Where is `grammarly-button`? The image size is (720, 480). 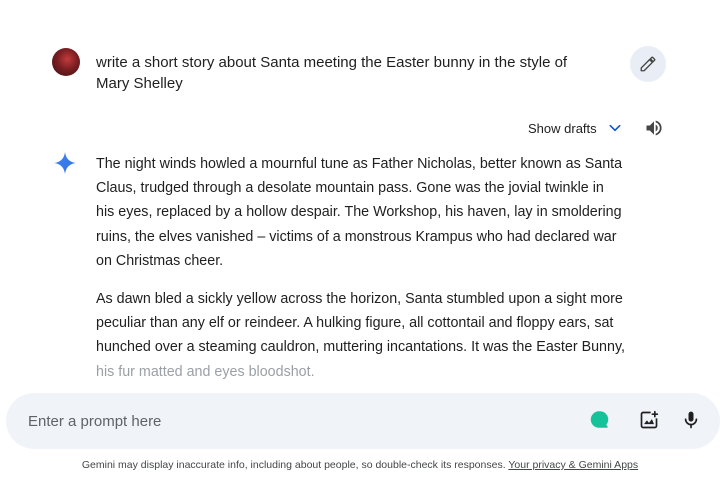 grammarly-button is located at coordinates (599, 420).